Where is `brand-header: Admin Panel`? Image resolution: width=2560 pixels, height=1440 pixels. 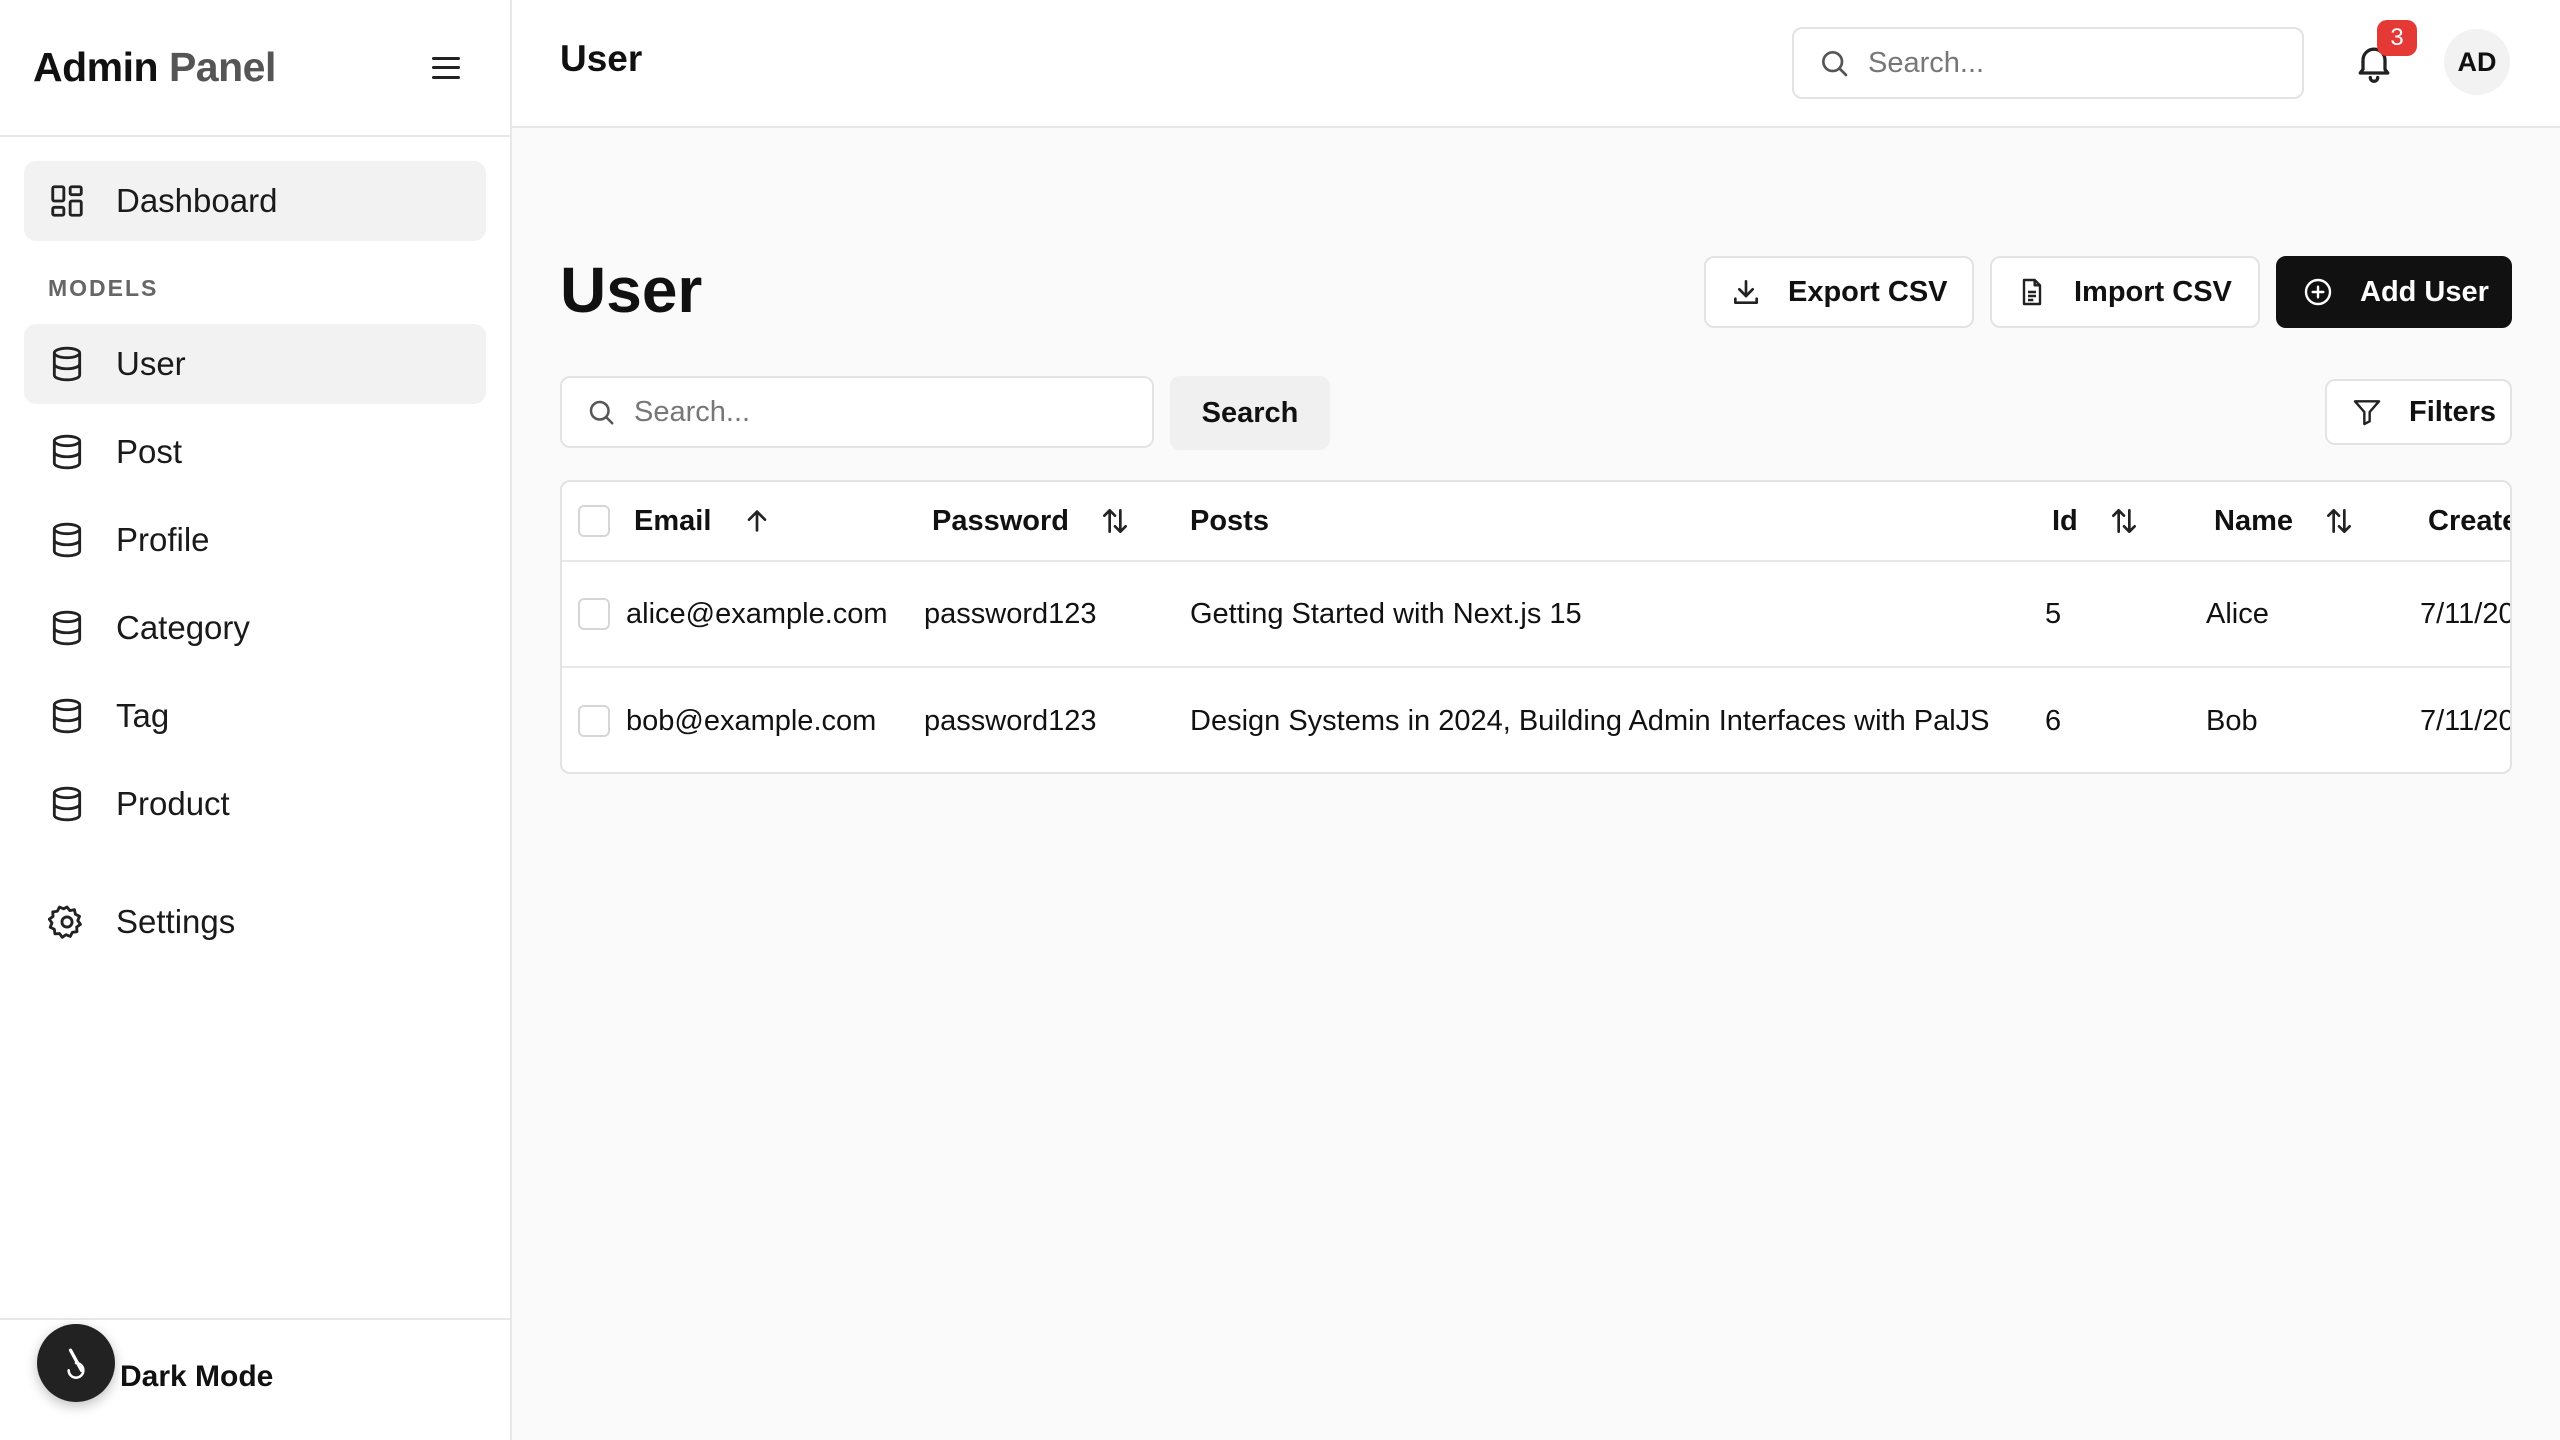 brand-header: Admin Panel is located at coordinates (255, 68).